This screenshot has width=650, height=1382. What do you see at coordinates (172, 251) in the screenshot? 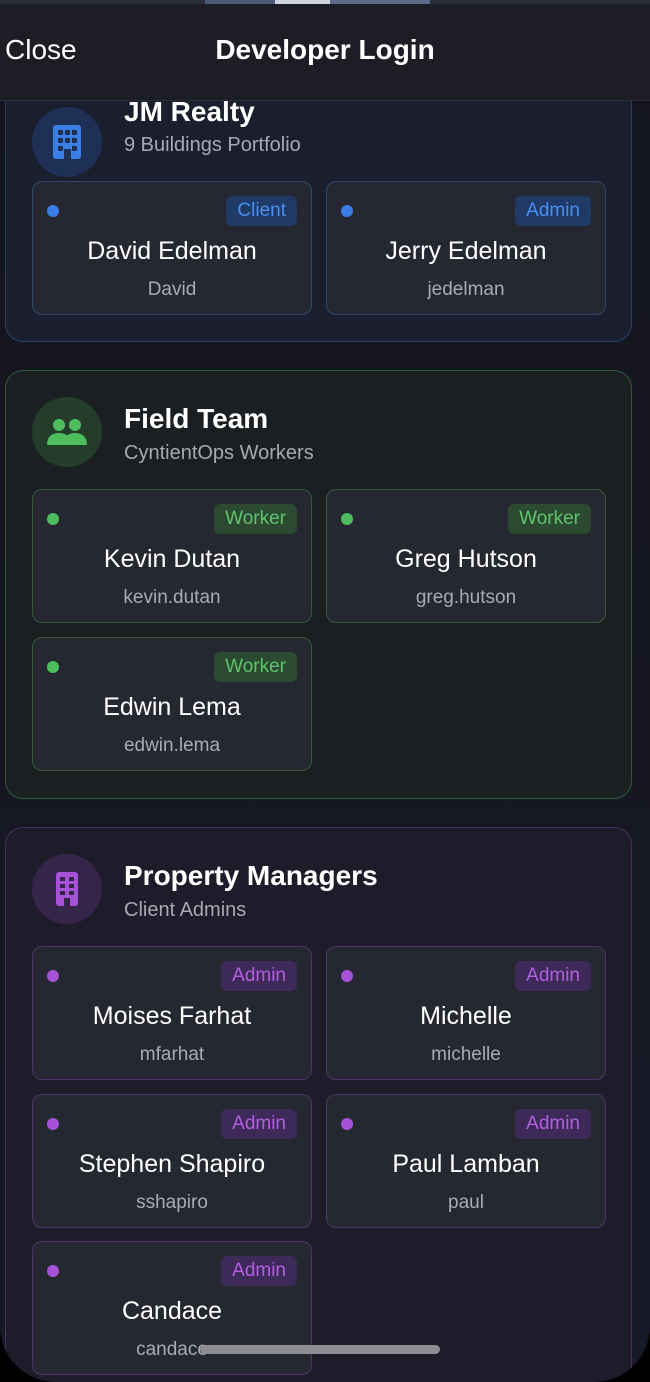
I see `account-name: David Edelman` at bounding box center [172, 251].